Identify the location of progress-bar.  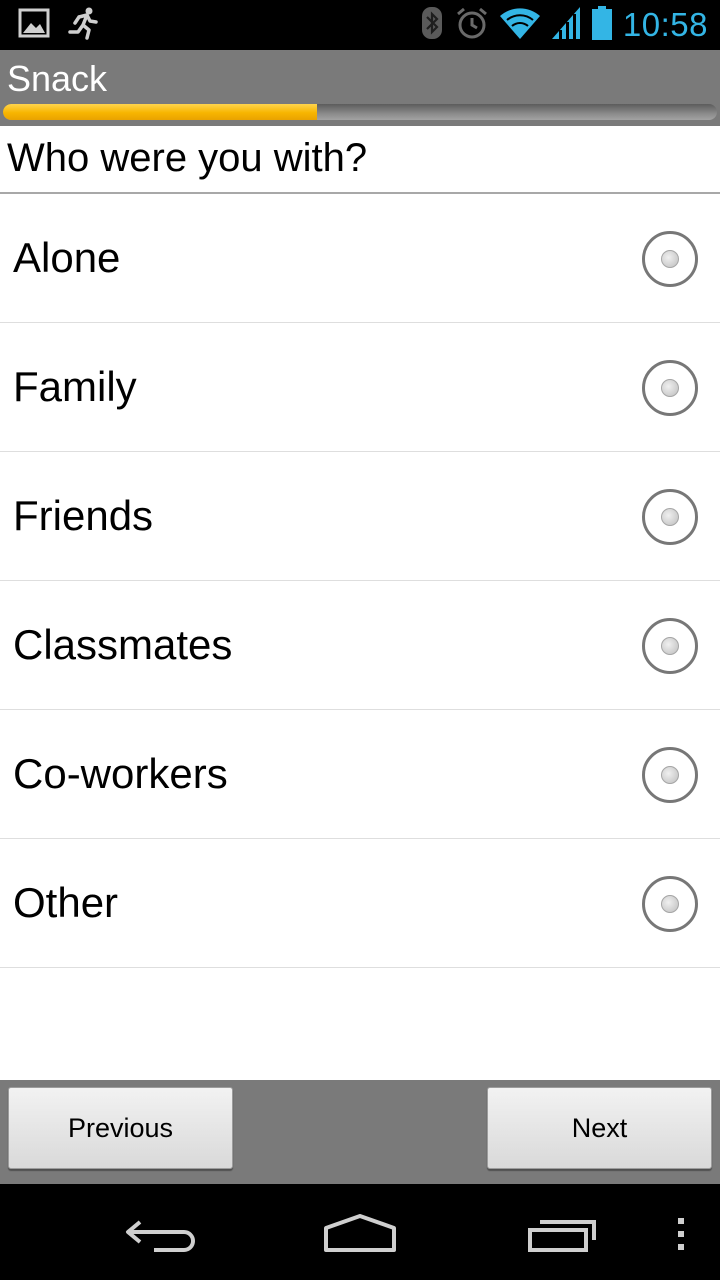
(360, 112).